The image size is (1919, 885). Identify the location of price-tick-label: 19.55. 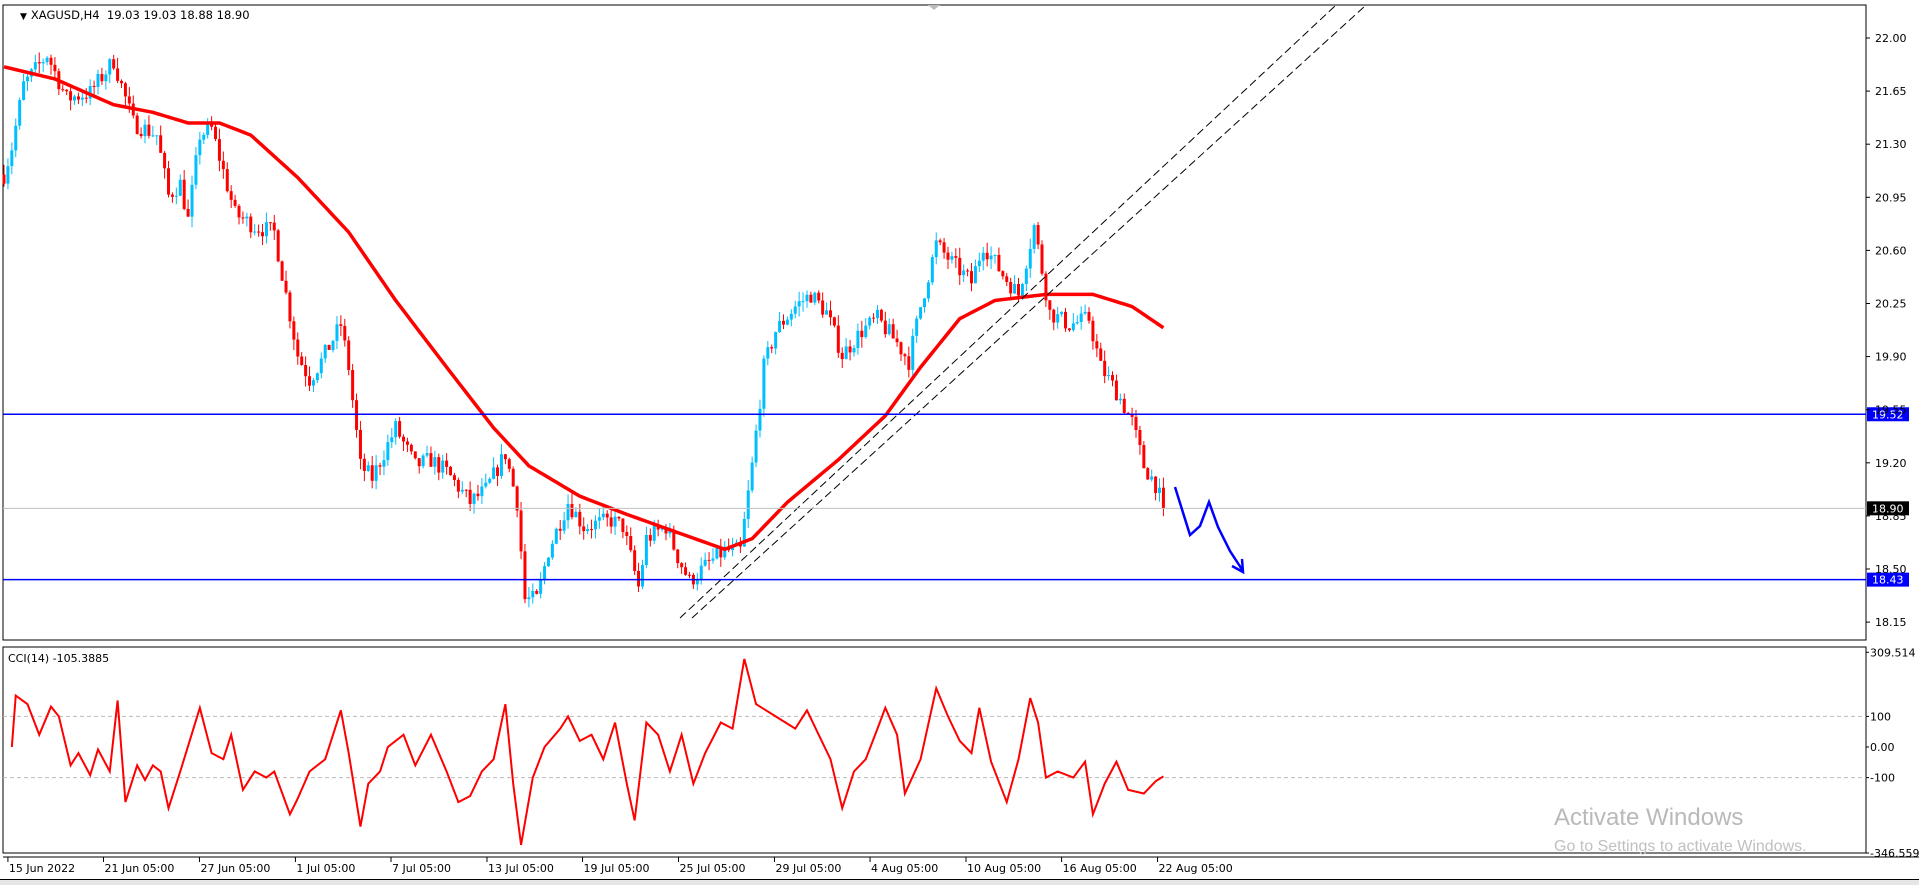
(1891, 410).